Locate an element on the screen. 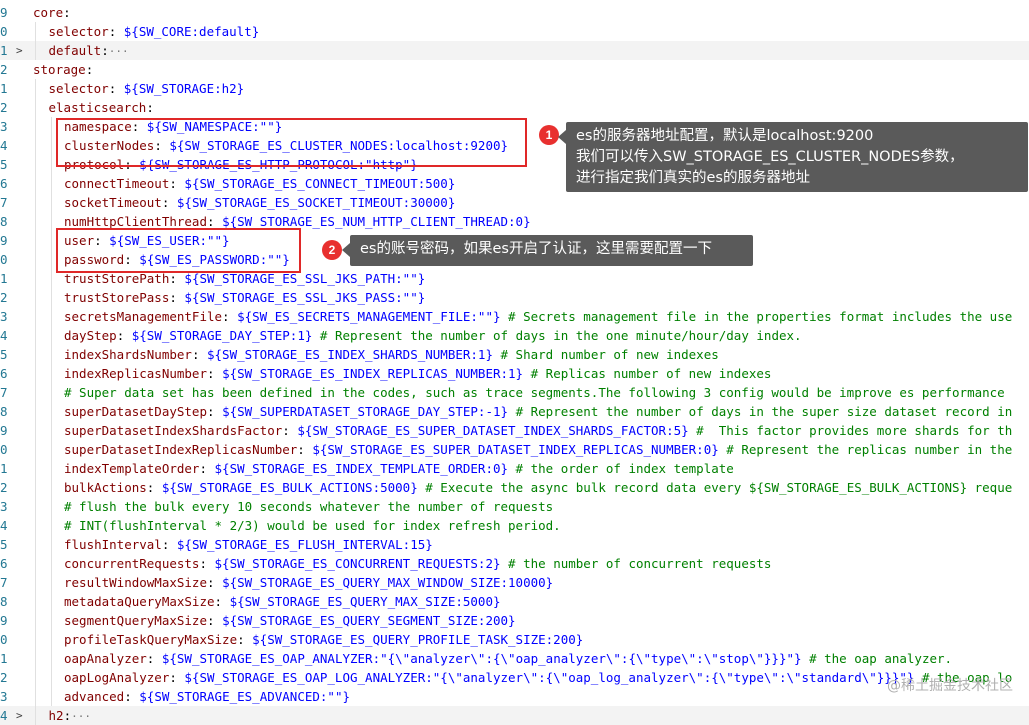 The height and width of the screenshot is (725, 1029). code-line: 0 selector: ${SW_CORE:default} is located at coordinates (514, 31).